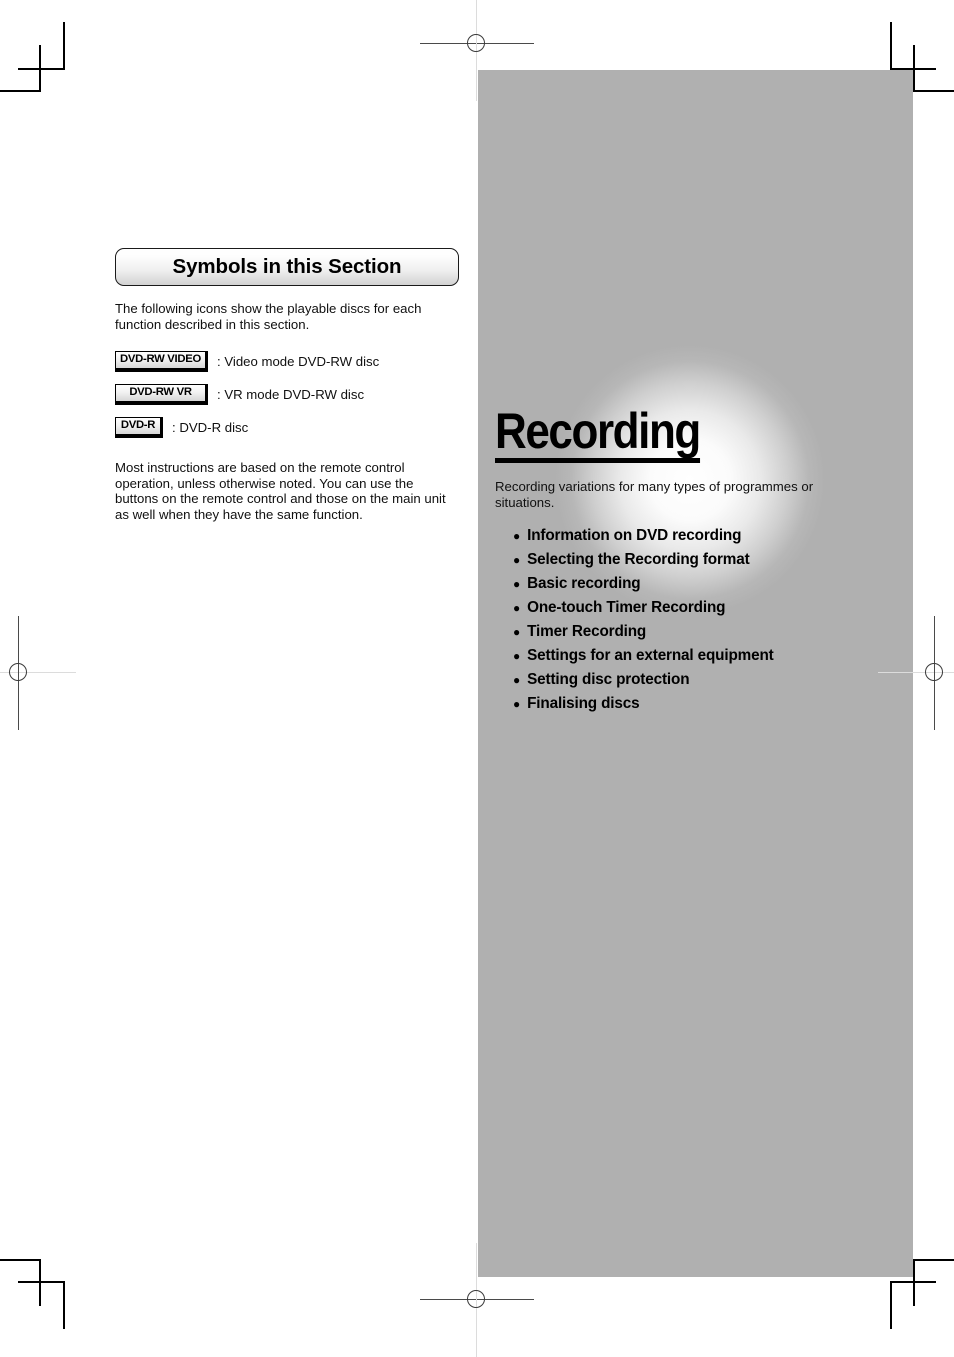  I want to click on list-item: ● Information on DVD recording, so click(704, 536).